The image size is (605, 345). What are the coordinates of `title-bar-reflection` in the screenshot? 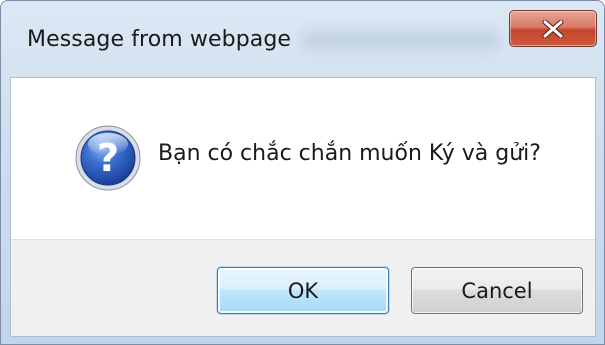 It's located at (401, 40).